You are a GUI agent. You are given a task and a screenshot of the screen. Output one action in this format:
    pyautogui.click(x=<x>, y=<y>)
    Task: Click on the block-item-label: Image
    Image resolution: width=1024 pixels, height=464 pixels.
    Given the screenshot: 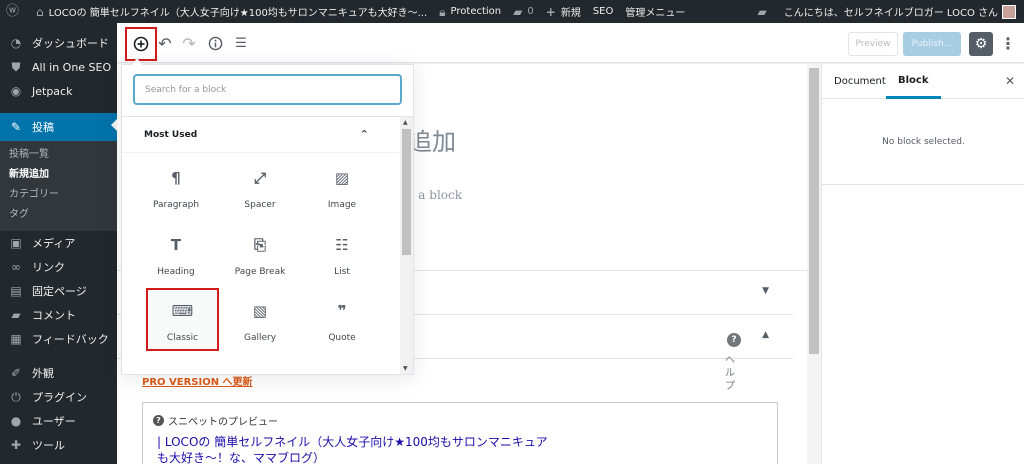 What is the action you would take?
    pyautogui.click(x=342, y=205)
    